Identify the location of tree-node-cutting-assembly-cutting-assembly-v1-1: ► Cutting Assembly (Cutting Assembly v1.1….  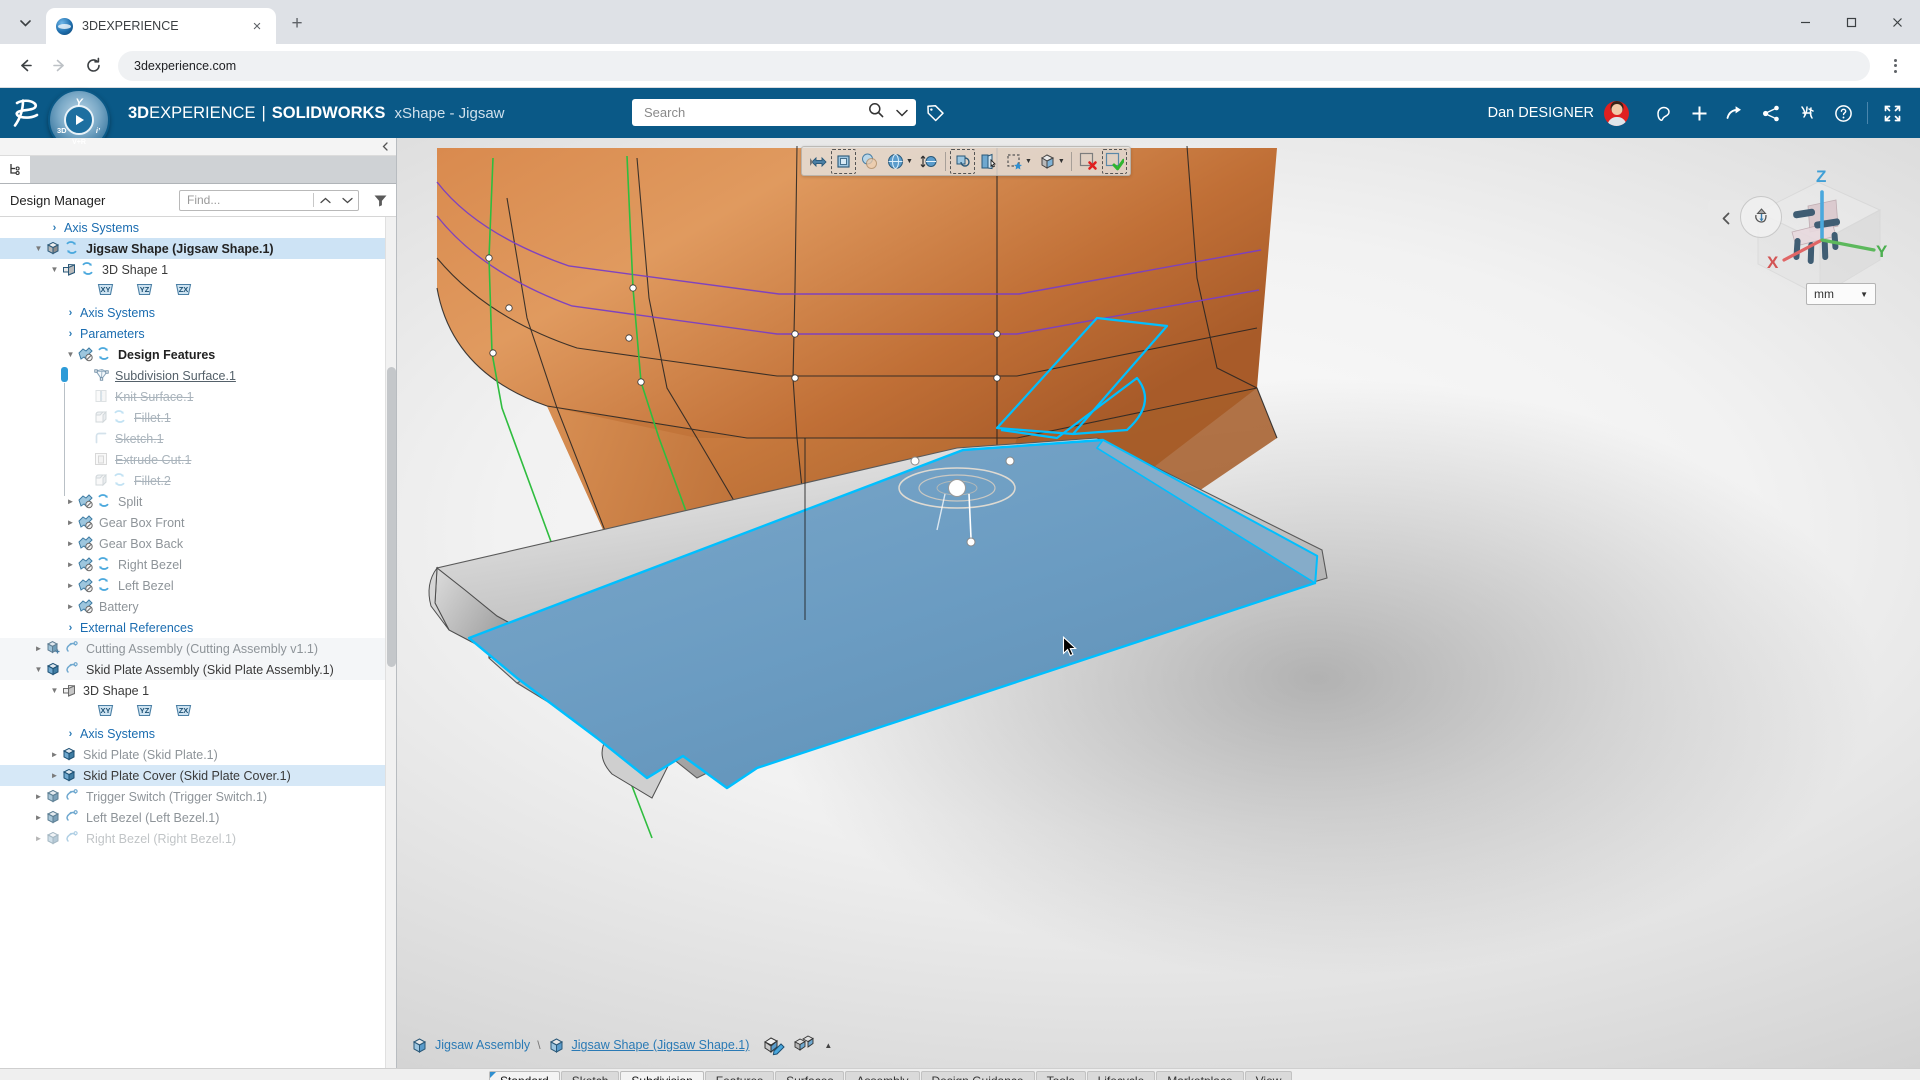
(198, 648).